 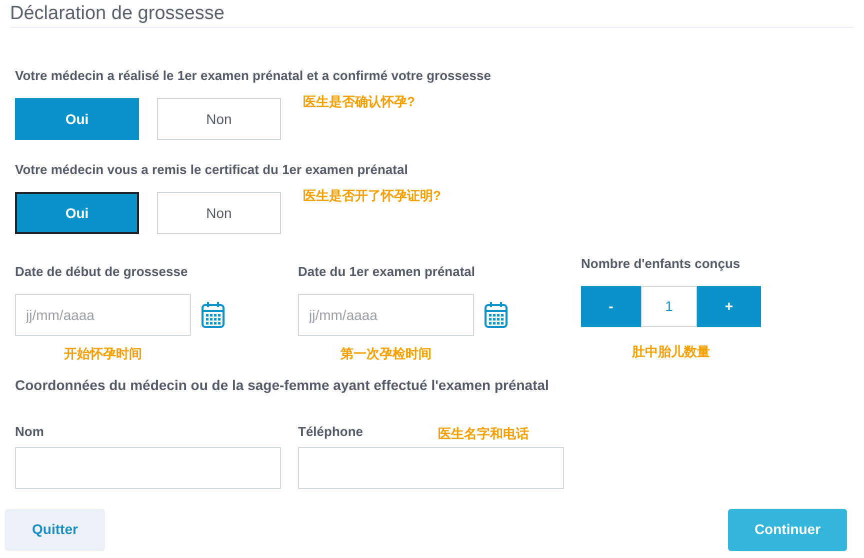 What do you see at coordinates (670, 352) in the screenshot?
I see `annotation: 肚中胎儿数量` at bounding box center [670, 352].